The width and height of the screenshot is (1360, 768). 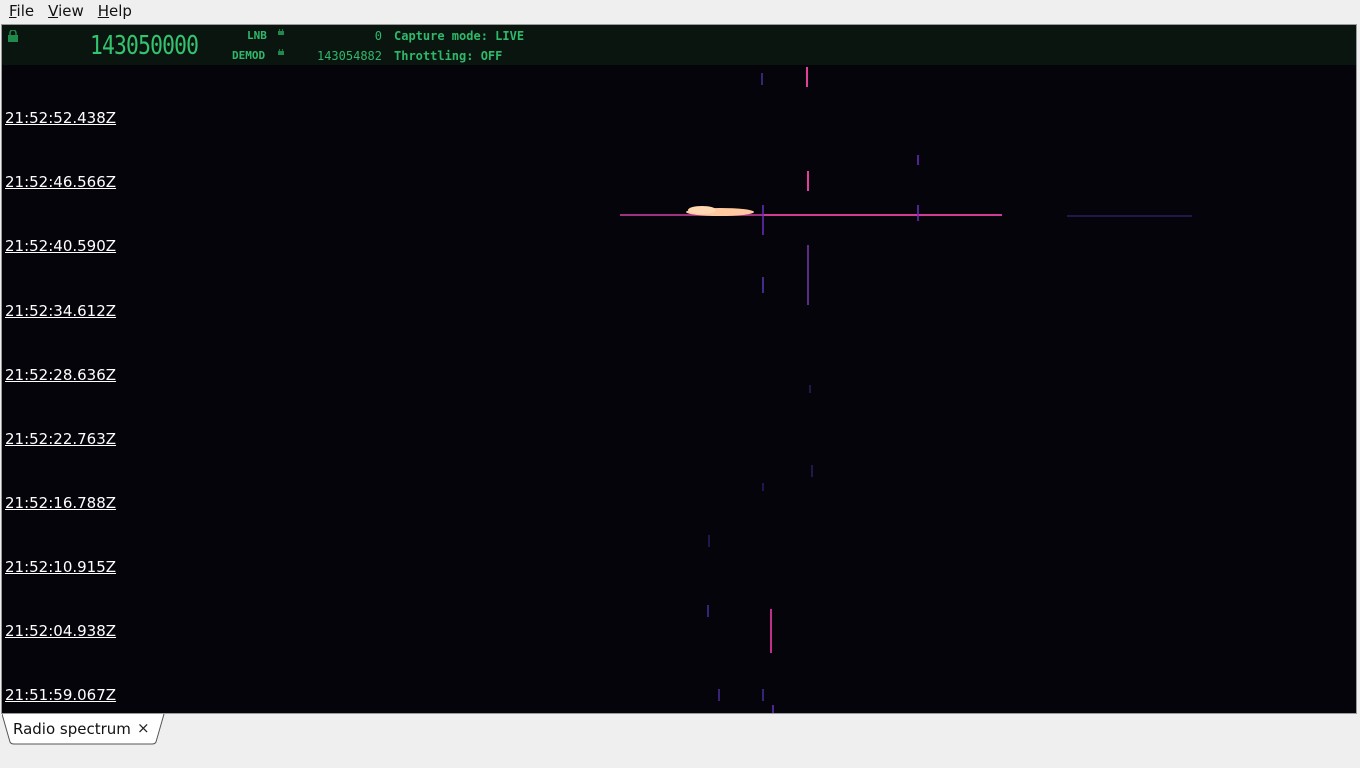 I want to click on timestamp-label: 21:51:59.067Z, so click(x=61, y=695).